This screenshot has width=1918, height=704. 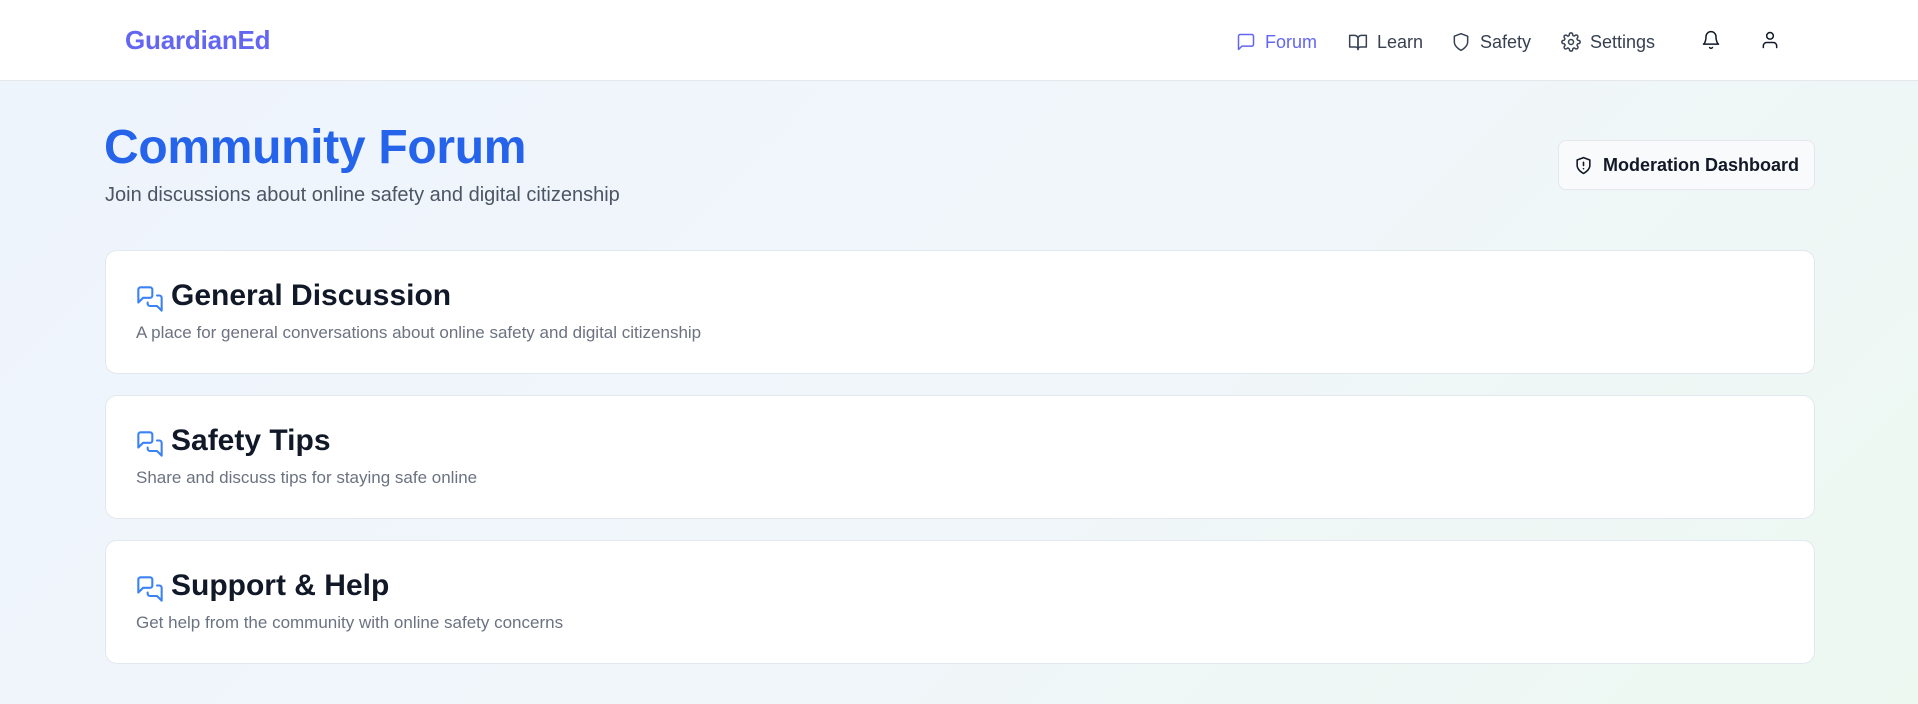 What do you see at coordinates (1291, 41) in the screenshot?
I see `nav-forum-label: Forum` at bounding box center [1291, 41].